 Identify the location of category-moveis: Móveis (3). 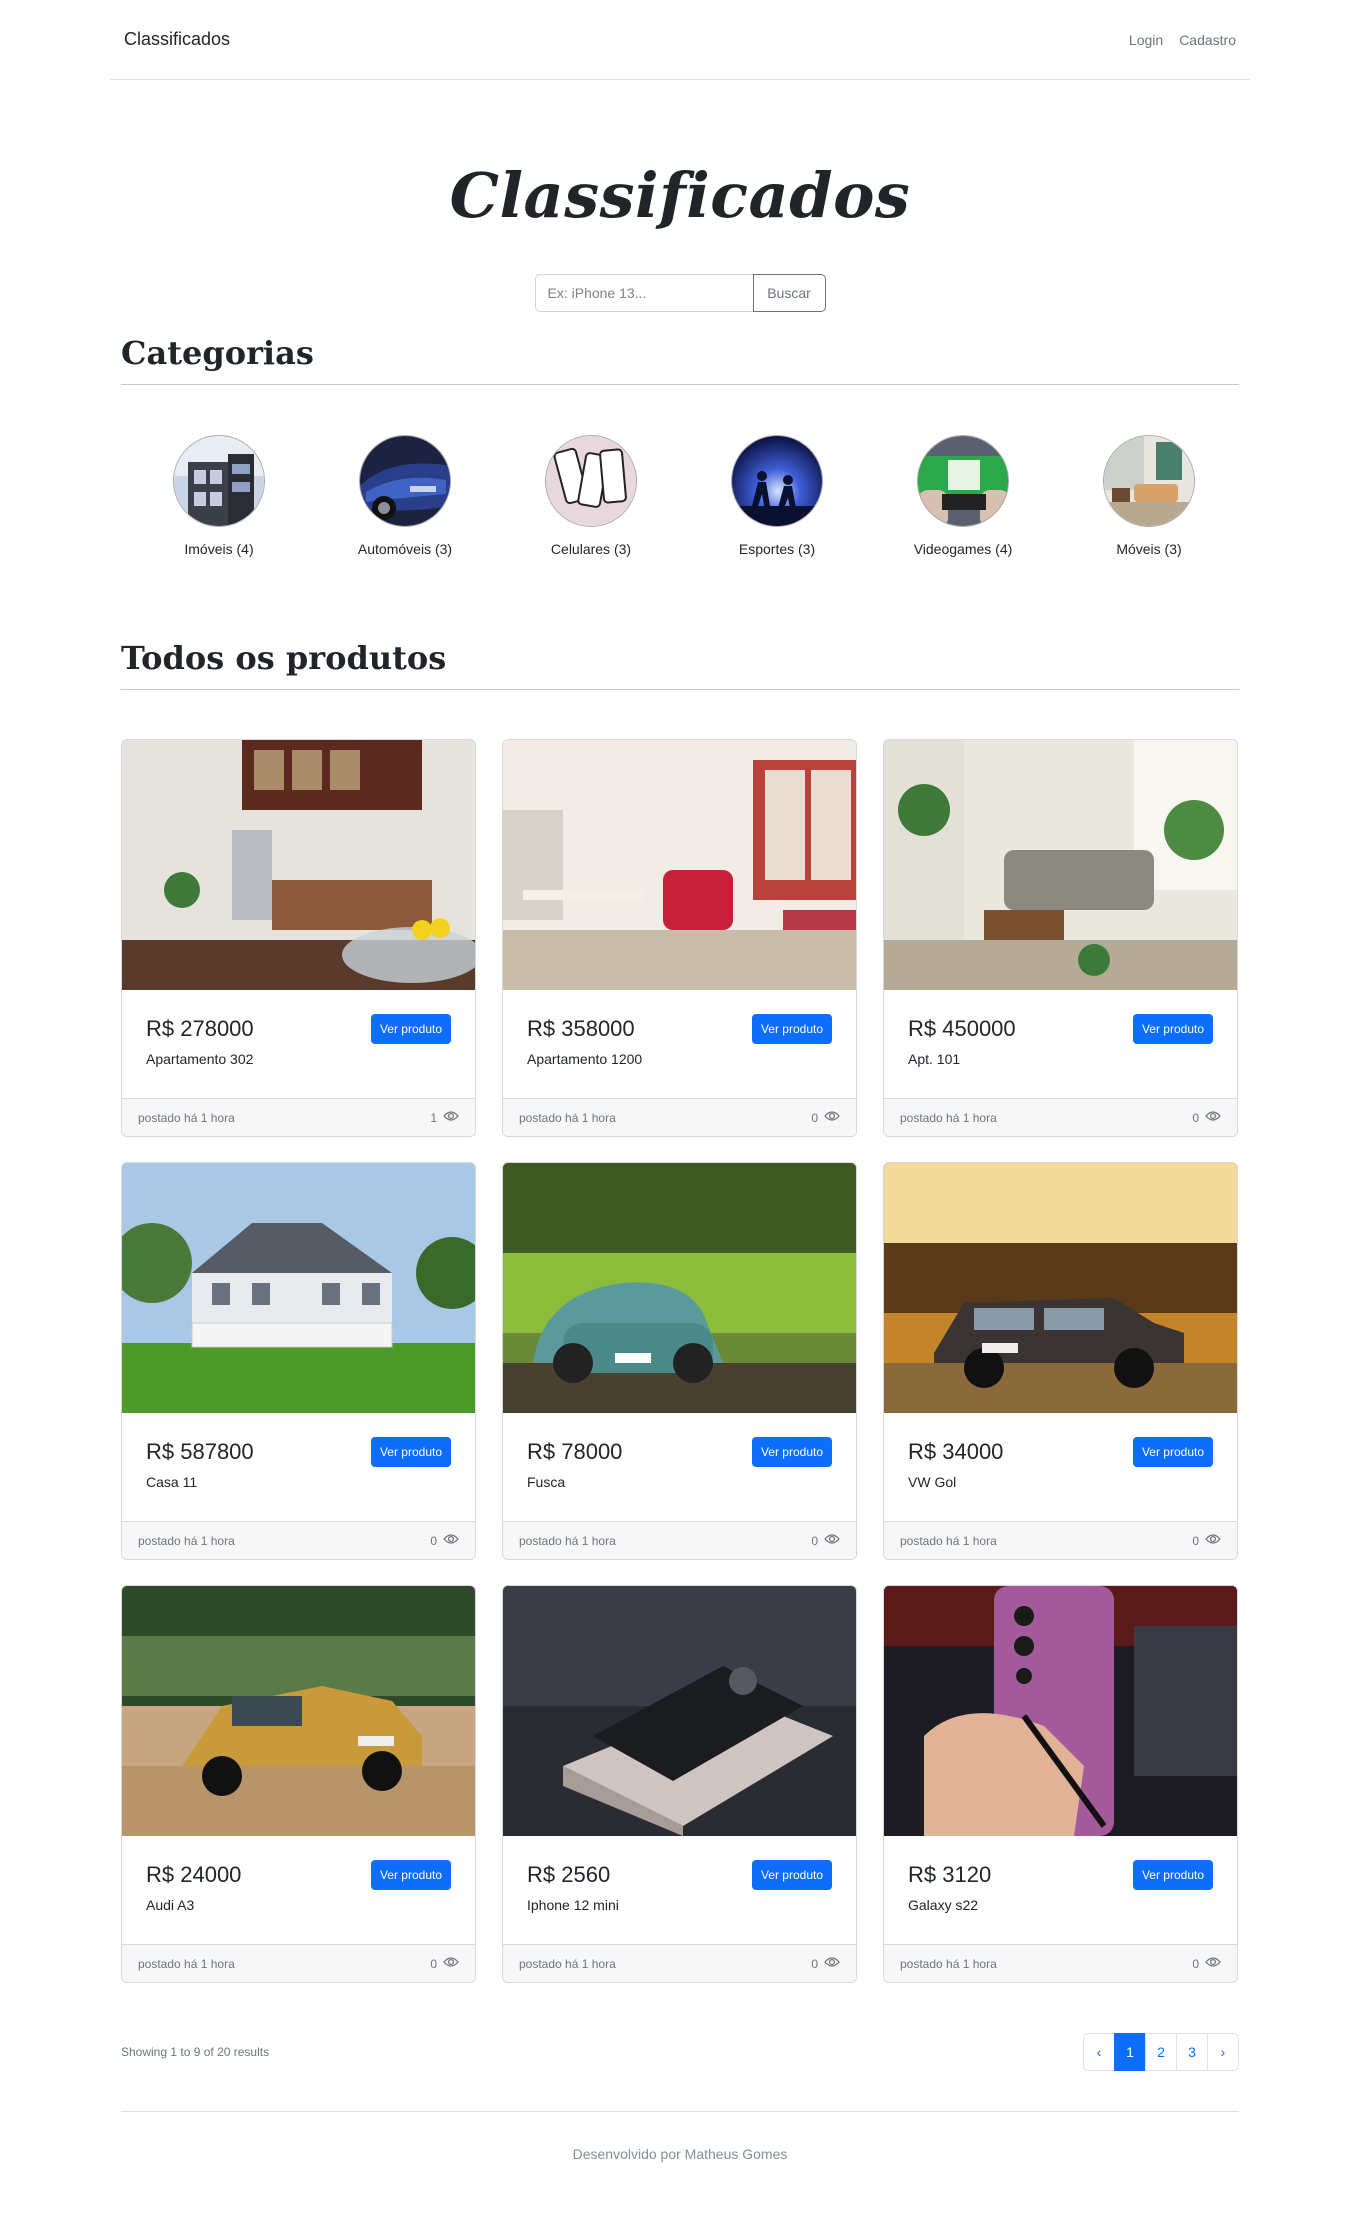
(1149, 496).